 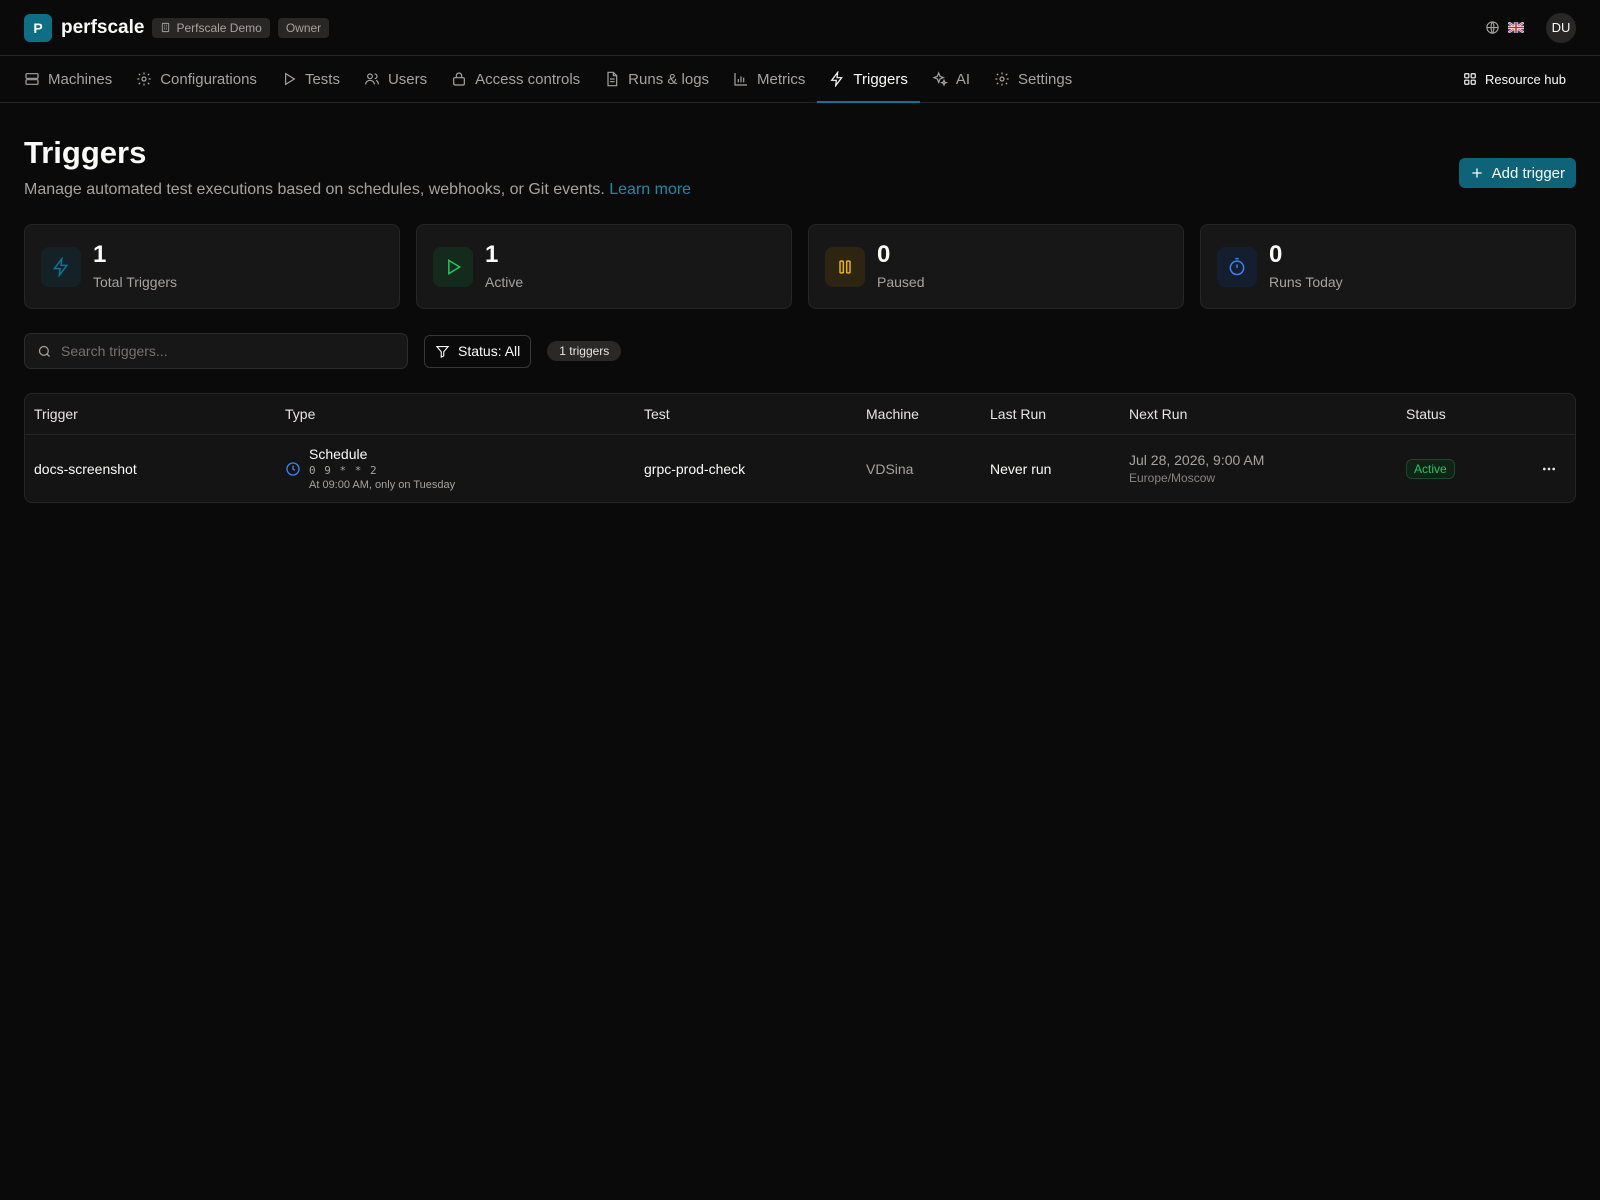 I want to click on tab-metrics: Metrics, so click(x=769, y=79).